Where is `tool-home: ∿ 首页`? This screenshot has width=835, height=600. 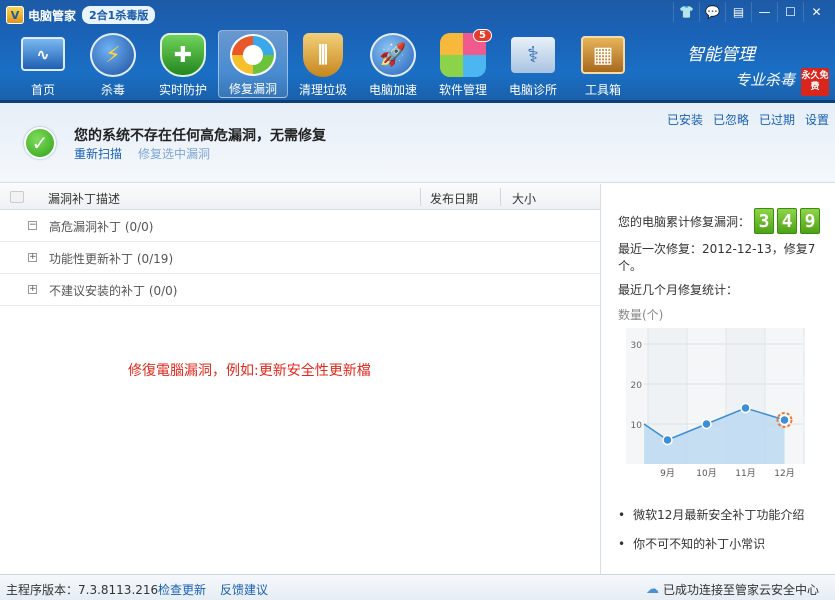
tool-home: ∿ 首页 is located at coordinates (43, 64).